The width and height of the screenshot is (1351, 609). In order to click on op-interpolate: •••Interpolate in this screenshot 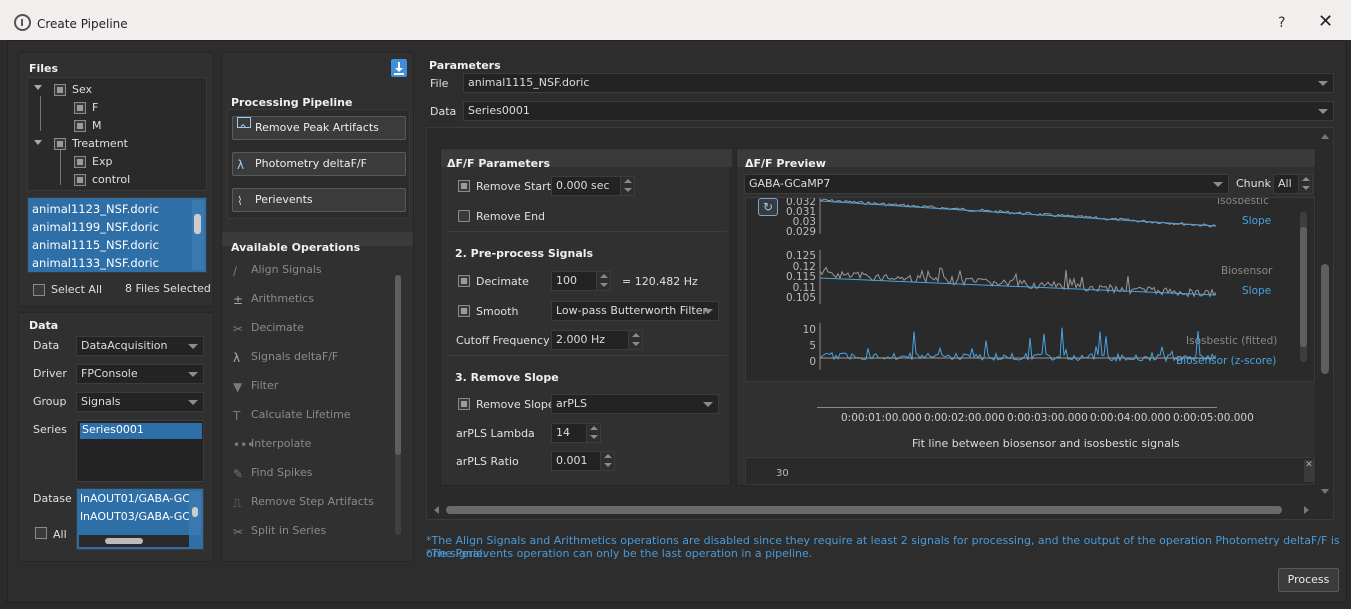, I will do `click(272, 444)`.